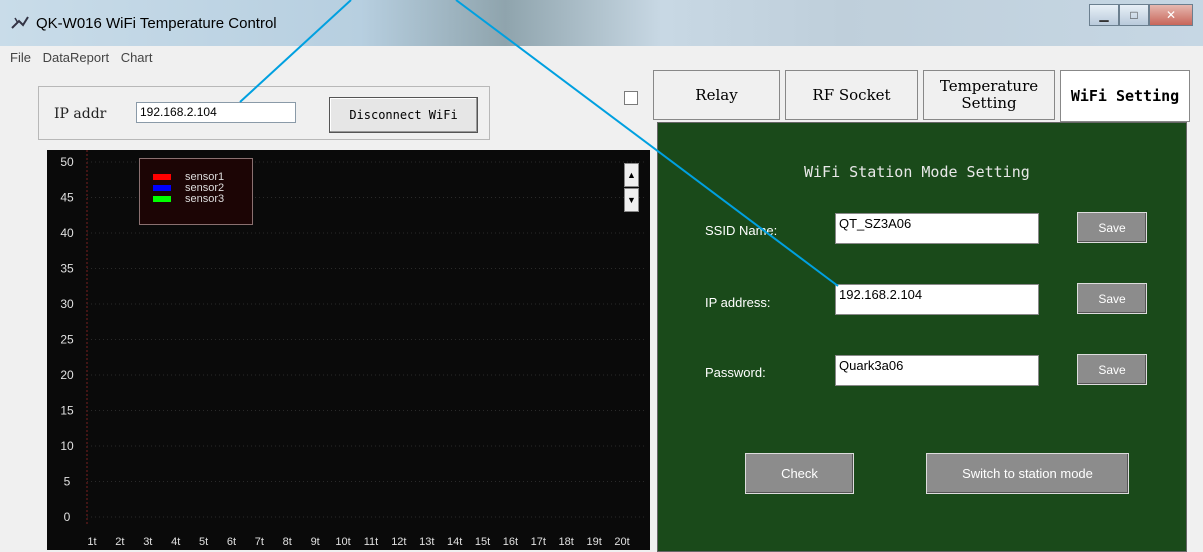 The height and width of the screenshot is (552, 1203). What do you see at coordinates (295, 51) in the screenshot?
I see `callout-line-ip` at bounding box center [295, 51].